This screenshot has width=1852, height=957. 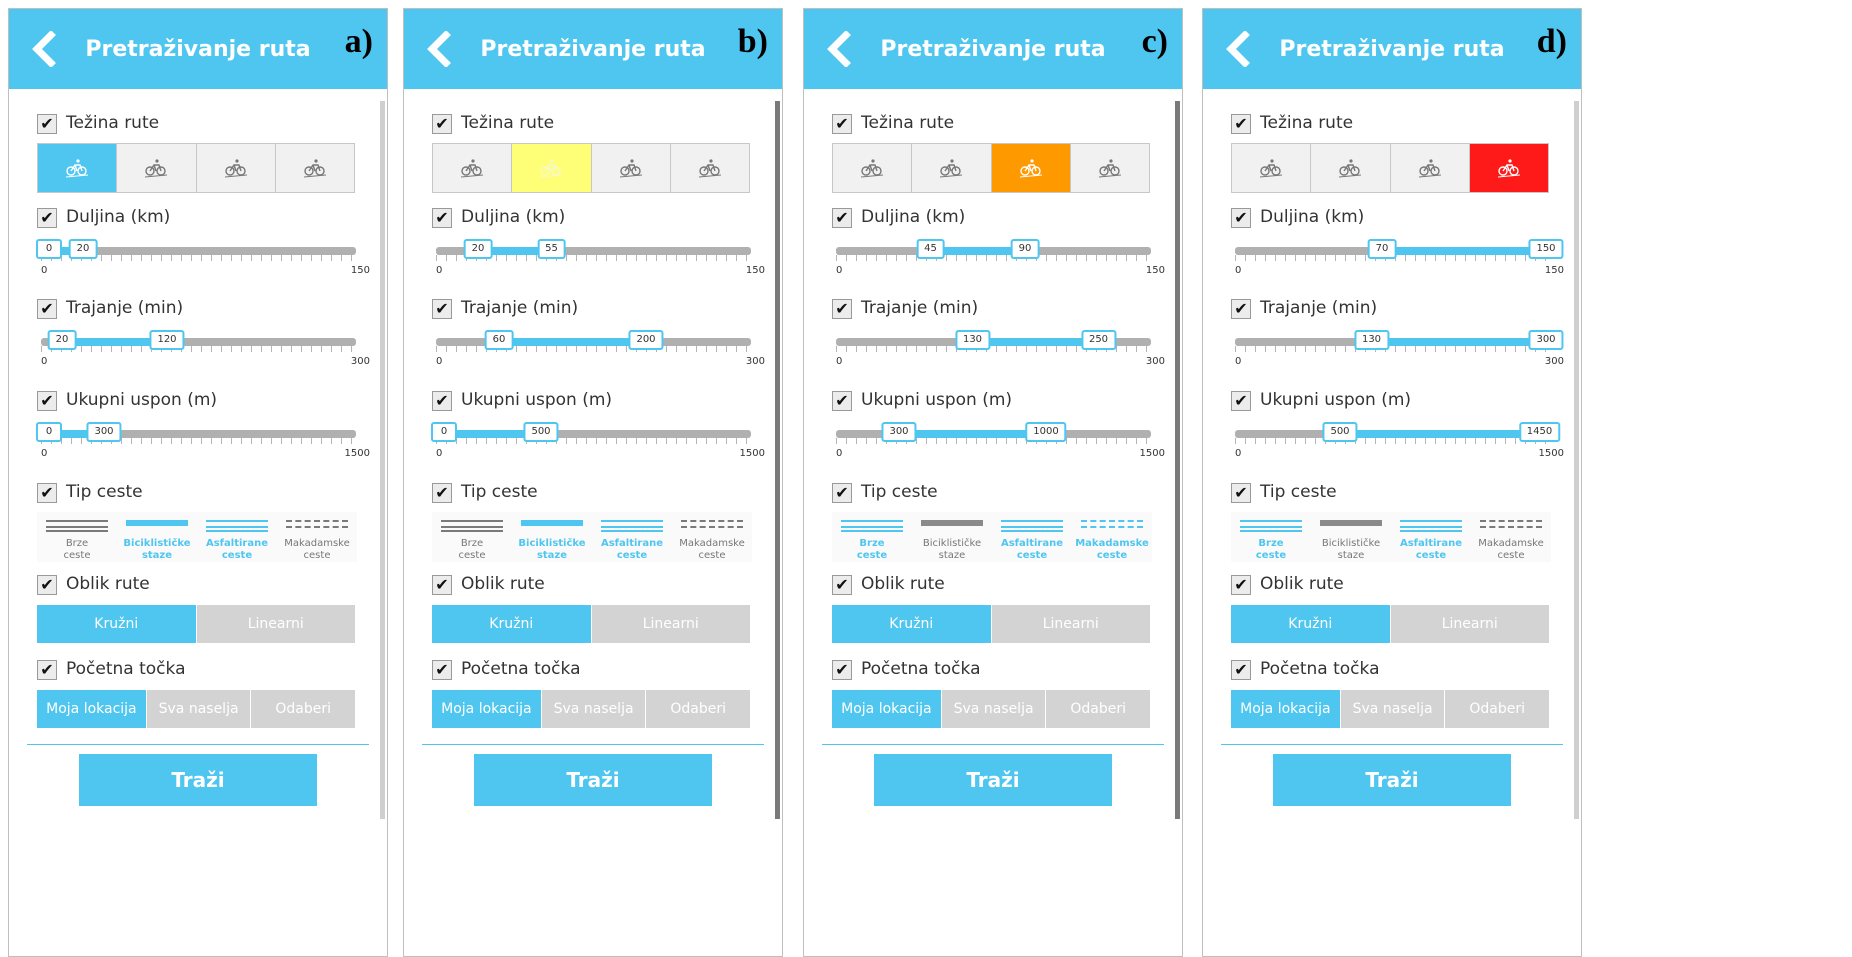 What do you see at coordinates (203, 444) in the screenshot?
I see `ascent-slider: 0 300 0 1500` at bounding box center [203, 444].